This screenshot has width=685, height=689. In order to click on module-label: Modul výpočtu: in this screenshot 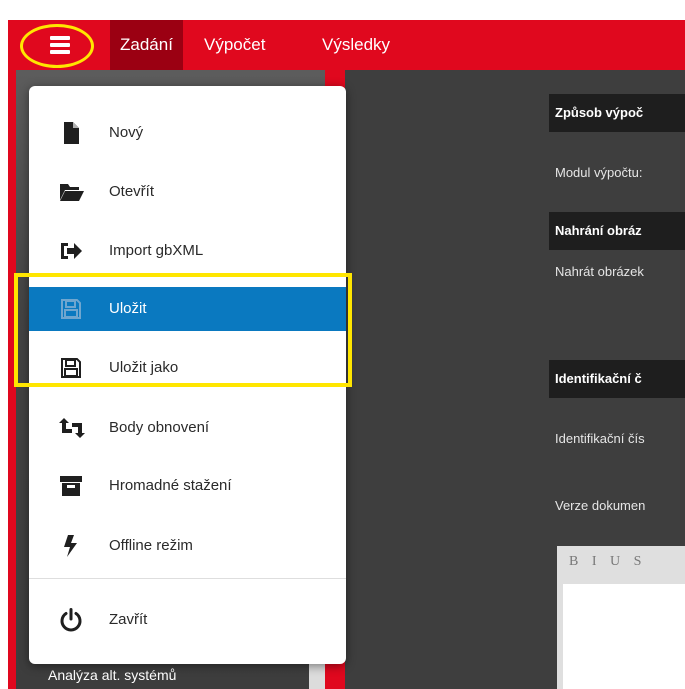, I will do `click(599, 172)`.